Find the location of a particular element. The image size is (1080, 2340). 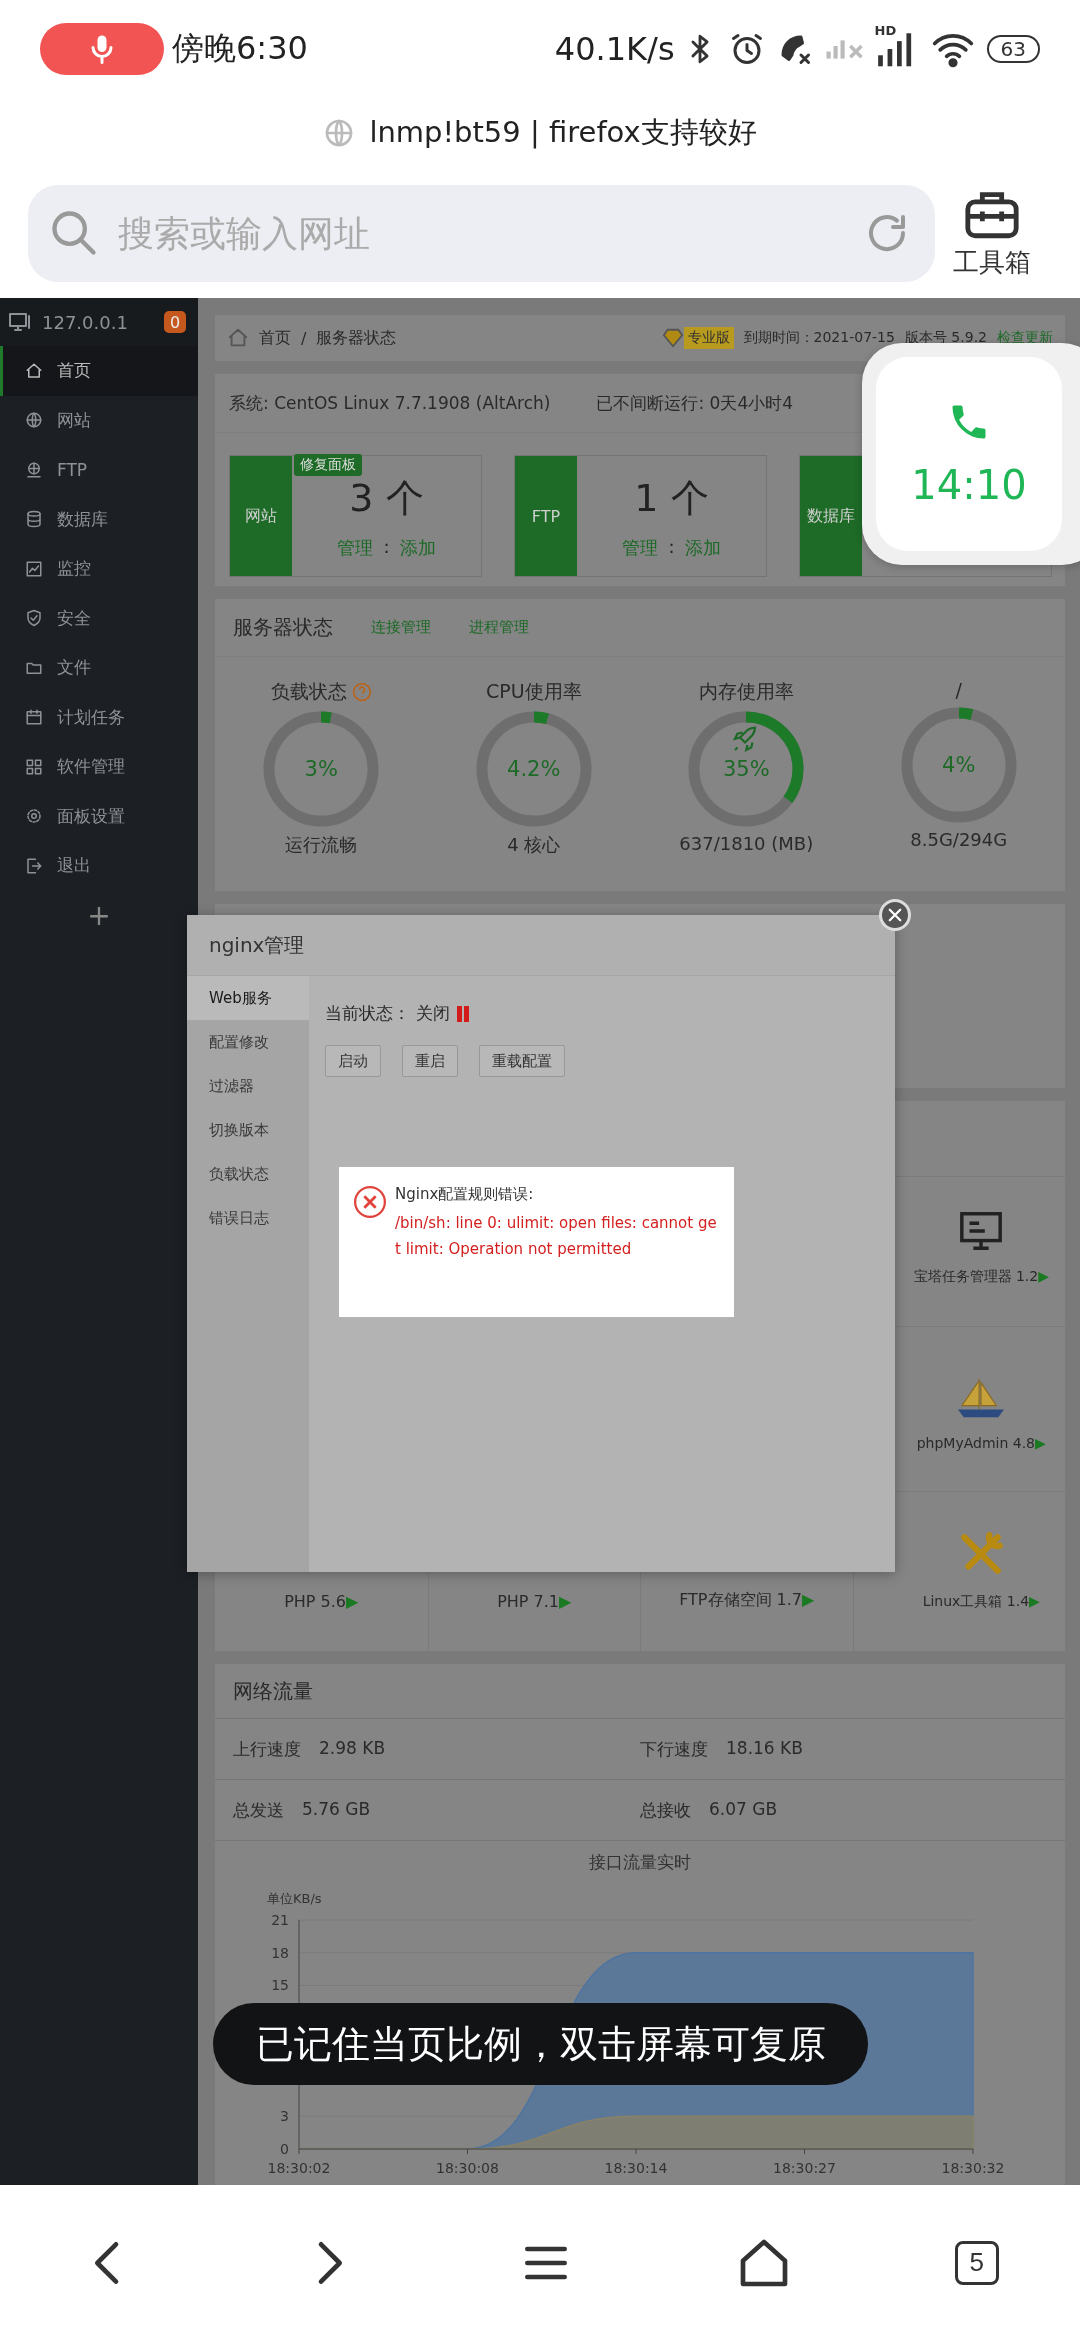

section-title: 网络流量 is located at coordinates (273, 1691).